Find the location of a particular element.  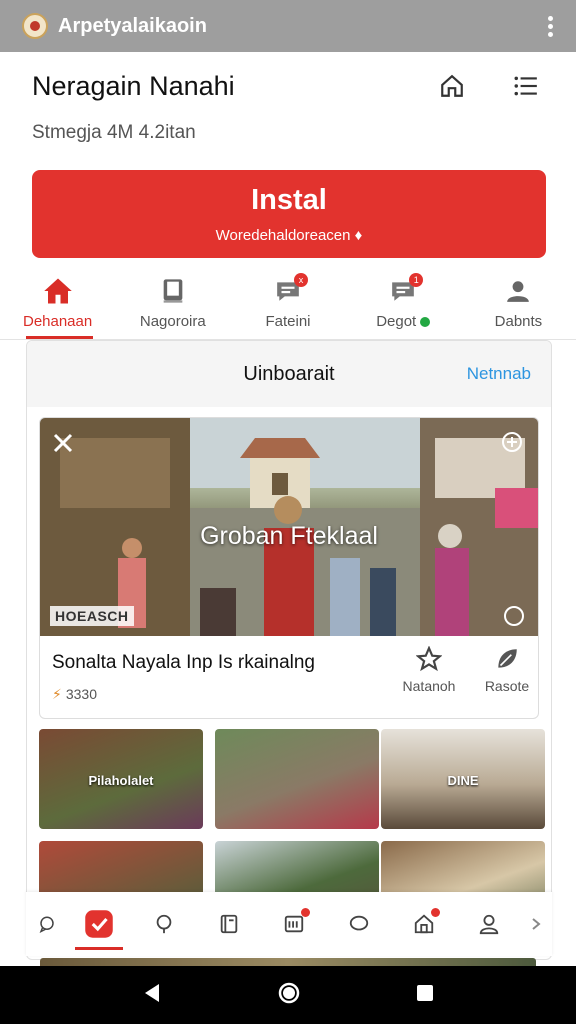

app-bar: Arpetyalaikaoin is located at coordinates (288, 26).